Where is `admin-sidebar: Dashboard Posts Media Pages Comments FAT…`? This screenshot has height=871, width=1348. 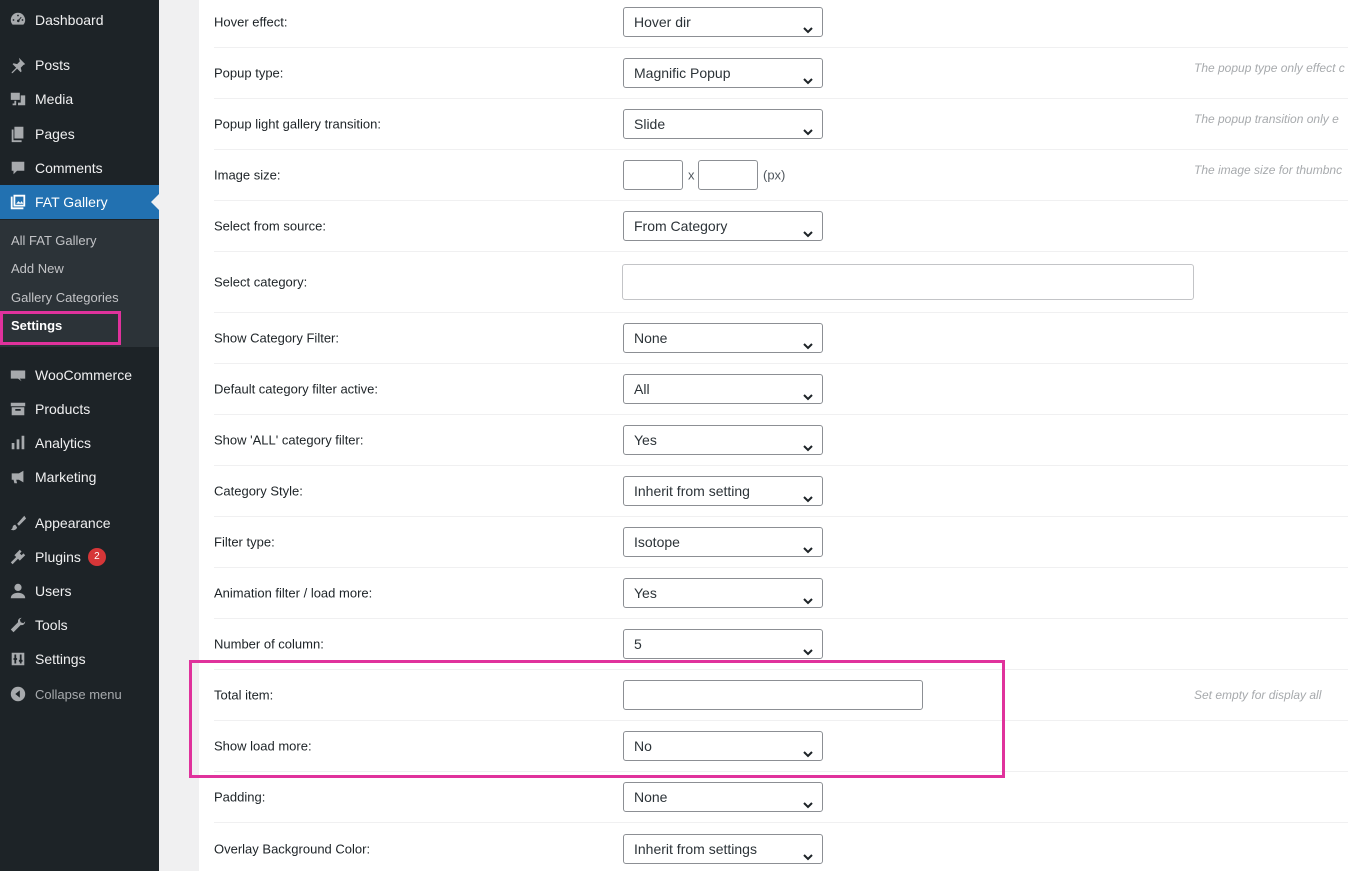
admin-sidebar: Dashboard Posts Media Pages Comments FAT… is located at coordinates (79, 435).